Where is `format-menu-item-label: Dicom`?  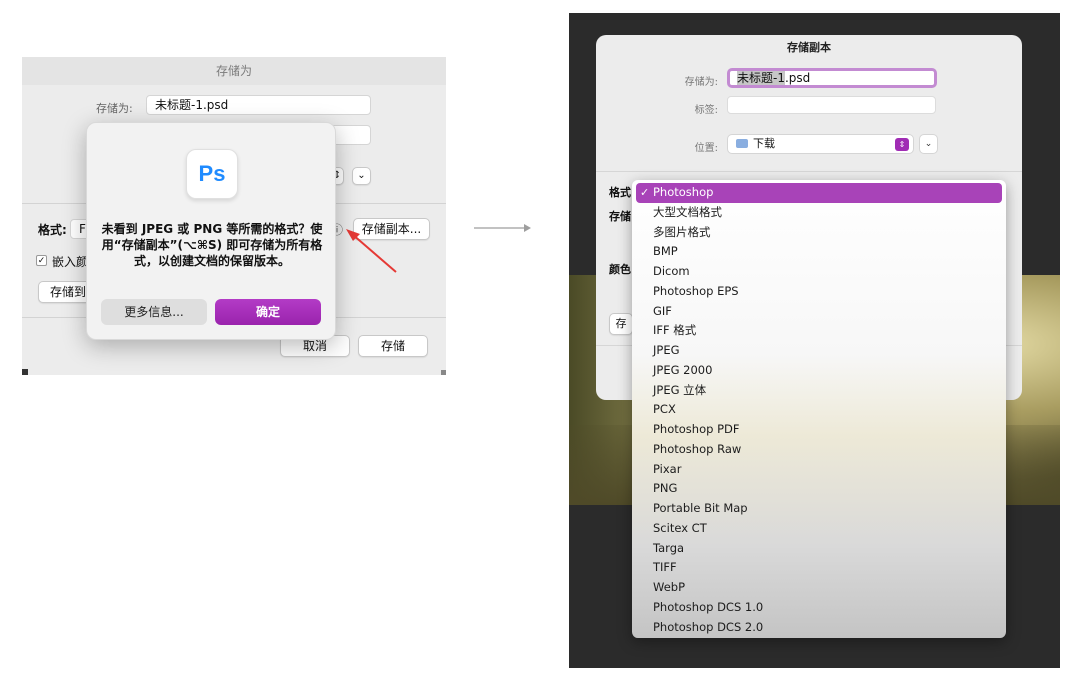
format-menu-item-label: Dicom is located at coordinates (671, 271).